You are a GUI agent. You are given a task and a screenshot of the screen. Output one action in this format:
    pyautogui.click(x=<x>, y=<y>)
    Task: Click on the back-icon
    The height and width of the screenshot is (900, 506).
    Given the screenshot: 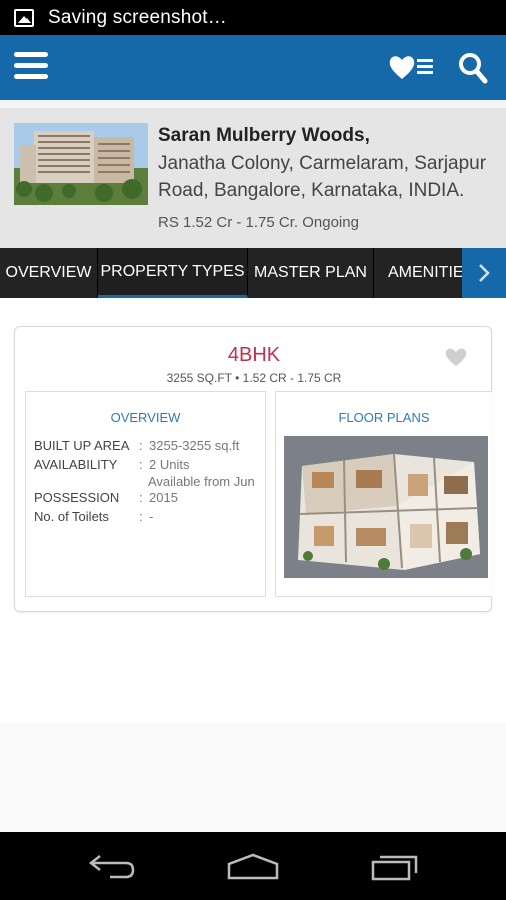 What is the action you would take?
    pyautogui.click(x=112, y=866)
    